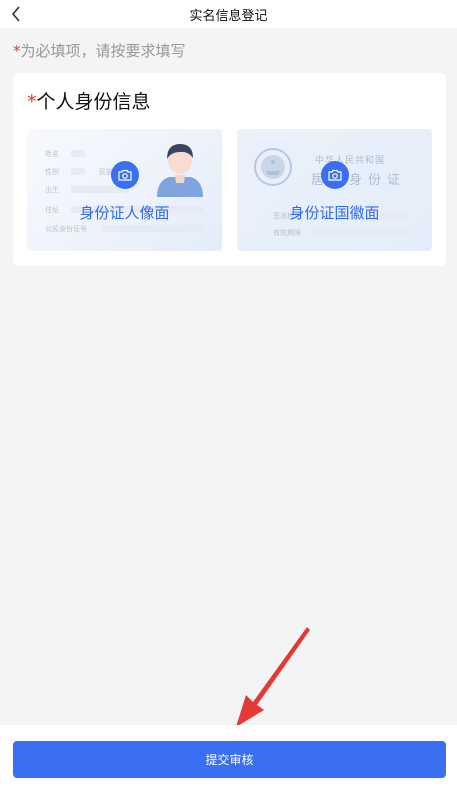  Describe the element at coordinates (93, 102) in the screenshot. I see `section-title-text: 个人身份信息` at that location.